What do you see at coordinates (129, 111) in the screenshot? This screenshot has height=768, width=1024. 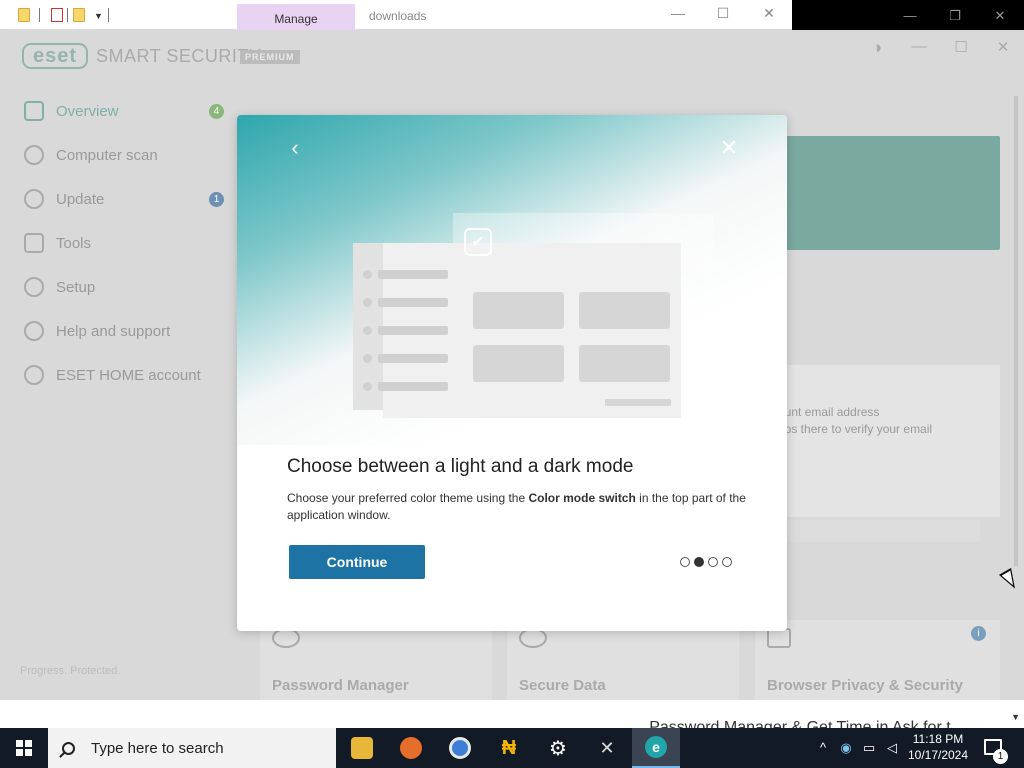 I see `sidebar-item-overview: Overview 4` at bounding box center [129, 111].